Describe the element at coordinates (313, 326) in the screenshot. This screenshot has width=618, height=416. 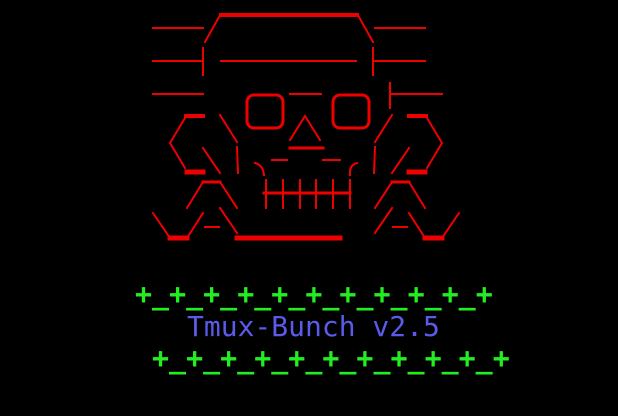
I see `app-title: Tmux-Bunch v2.5` at that location.